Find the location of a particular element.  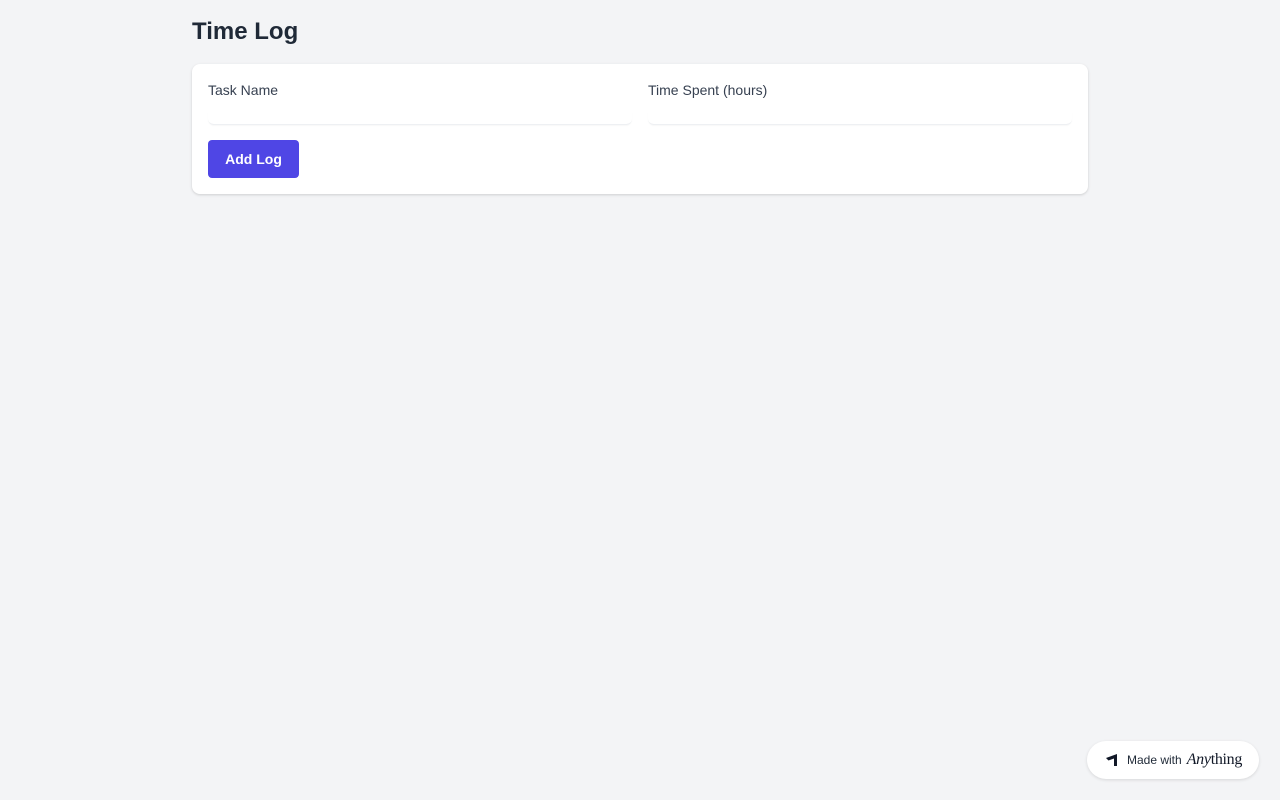

badge-brand: Anything is located at coordinates (1214, 760).